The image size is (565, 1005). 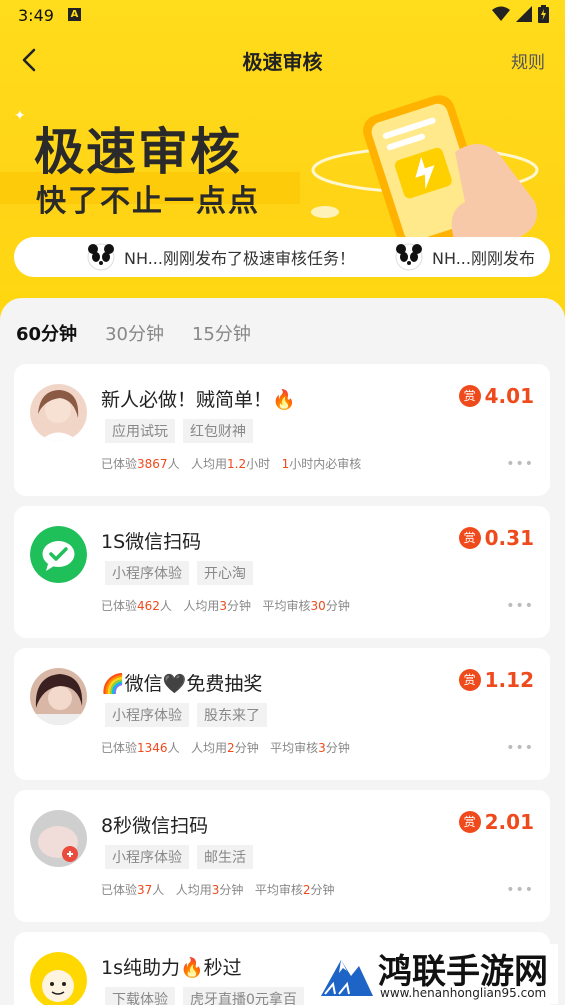 What do you see at coordinates (509, 396) in the screenshot?
I see `reward-amount: 4.01` at bounding box center [509, 396].